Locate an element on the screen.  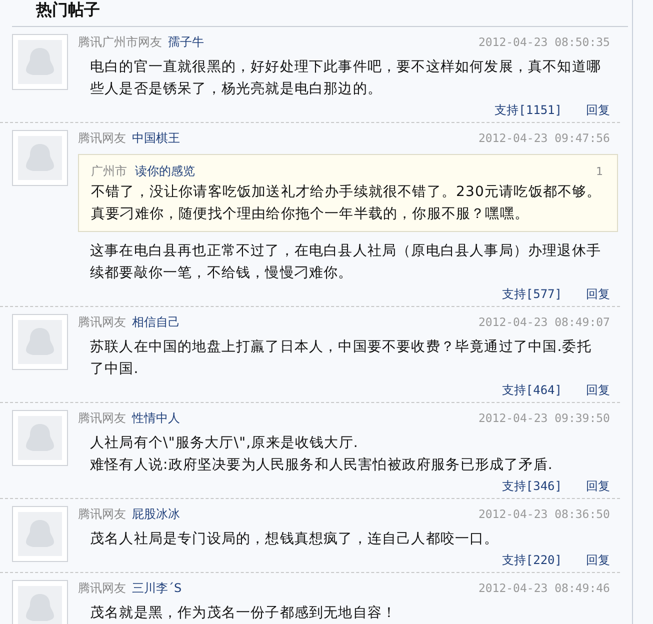
quote-text: 不错了，没让你请客吃饭加送礼才给办手续就很不错了。230元请吃饭都不够。真要刁难你，随便找个理由给你拖个一年半载的，你服不服？嘿嘿。 is located at coordinates (346, 203).